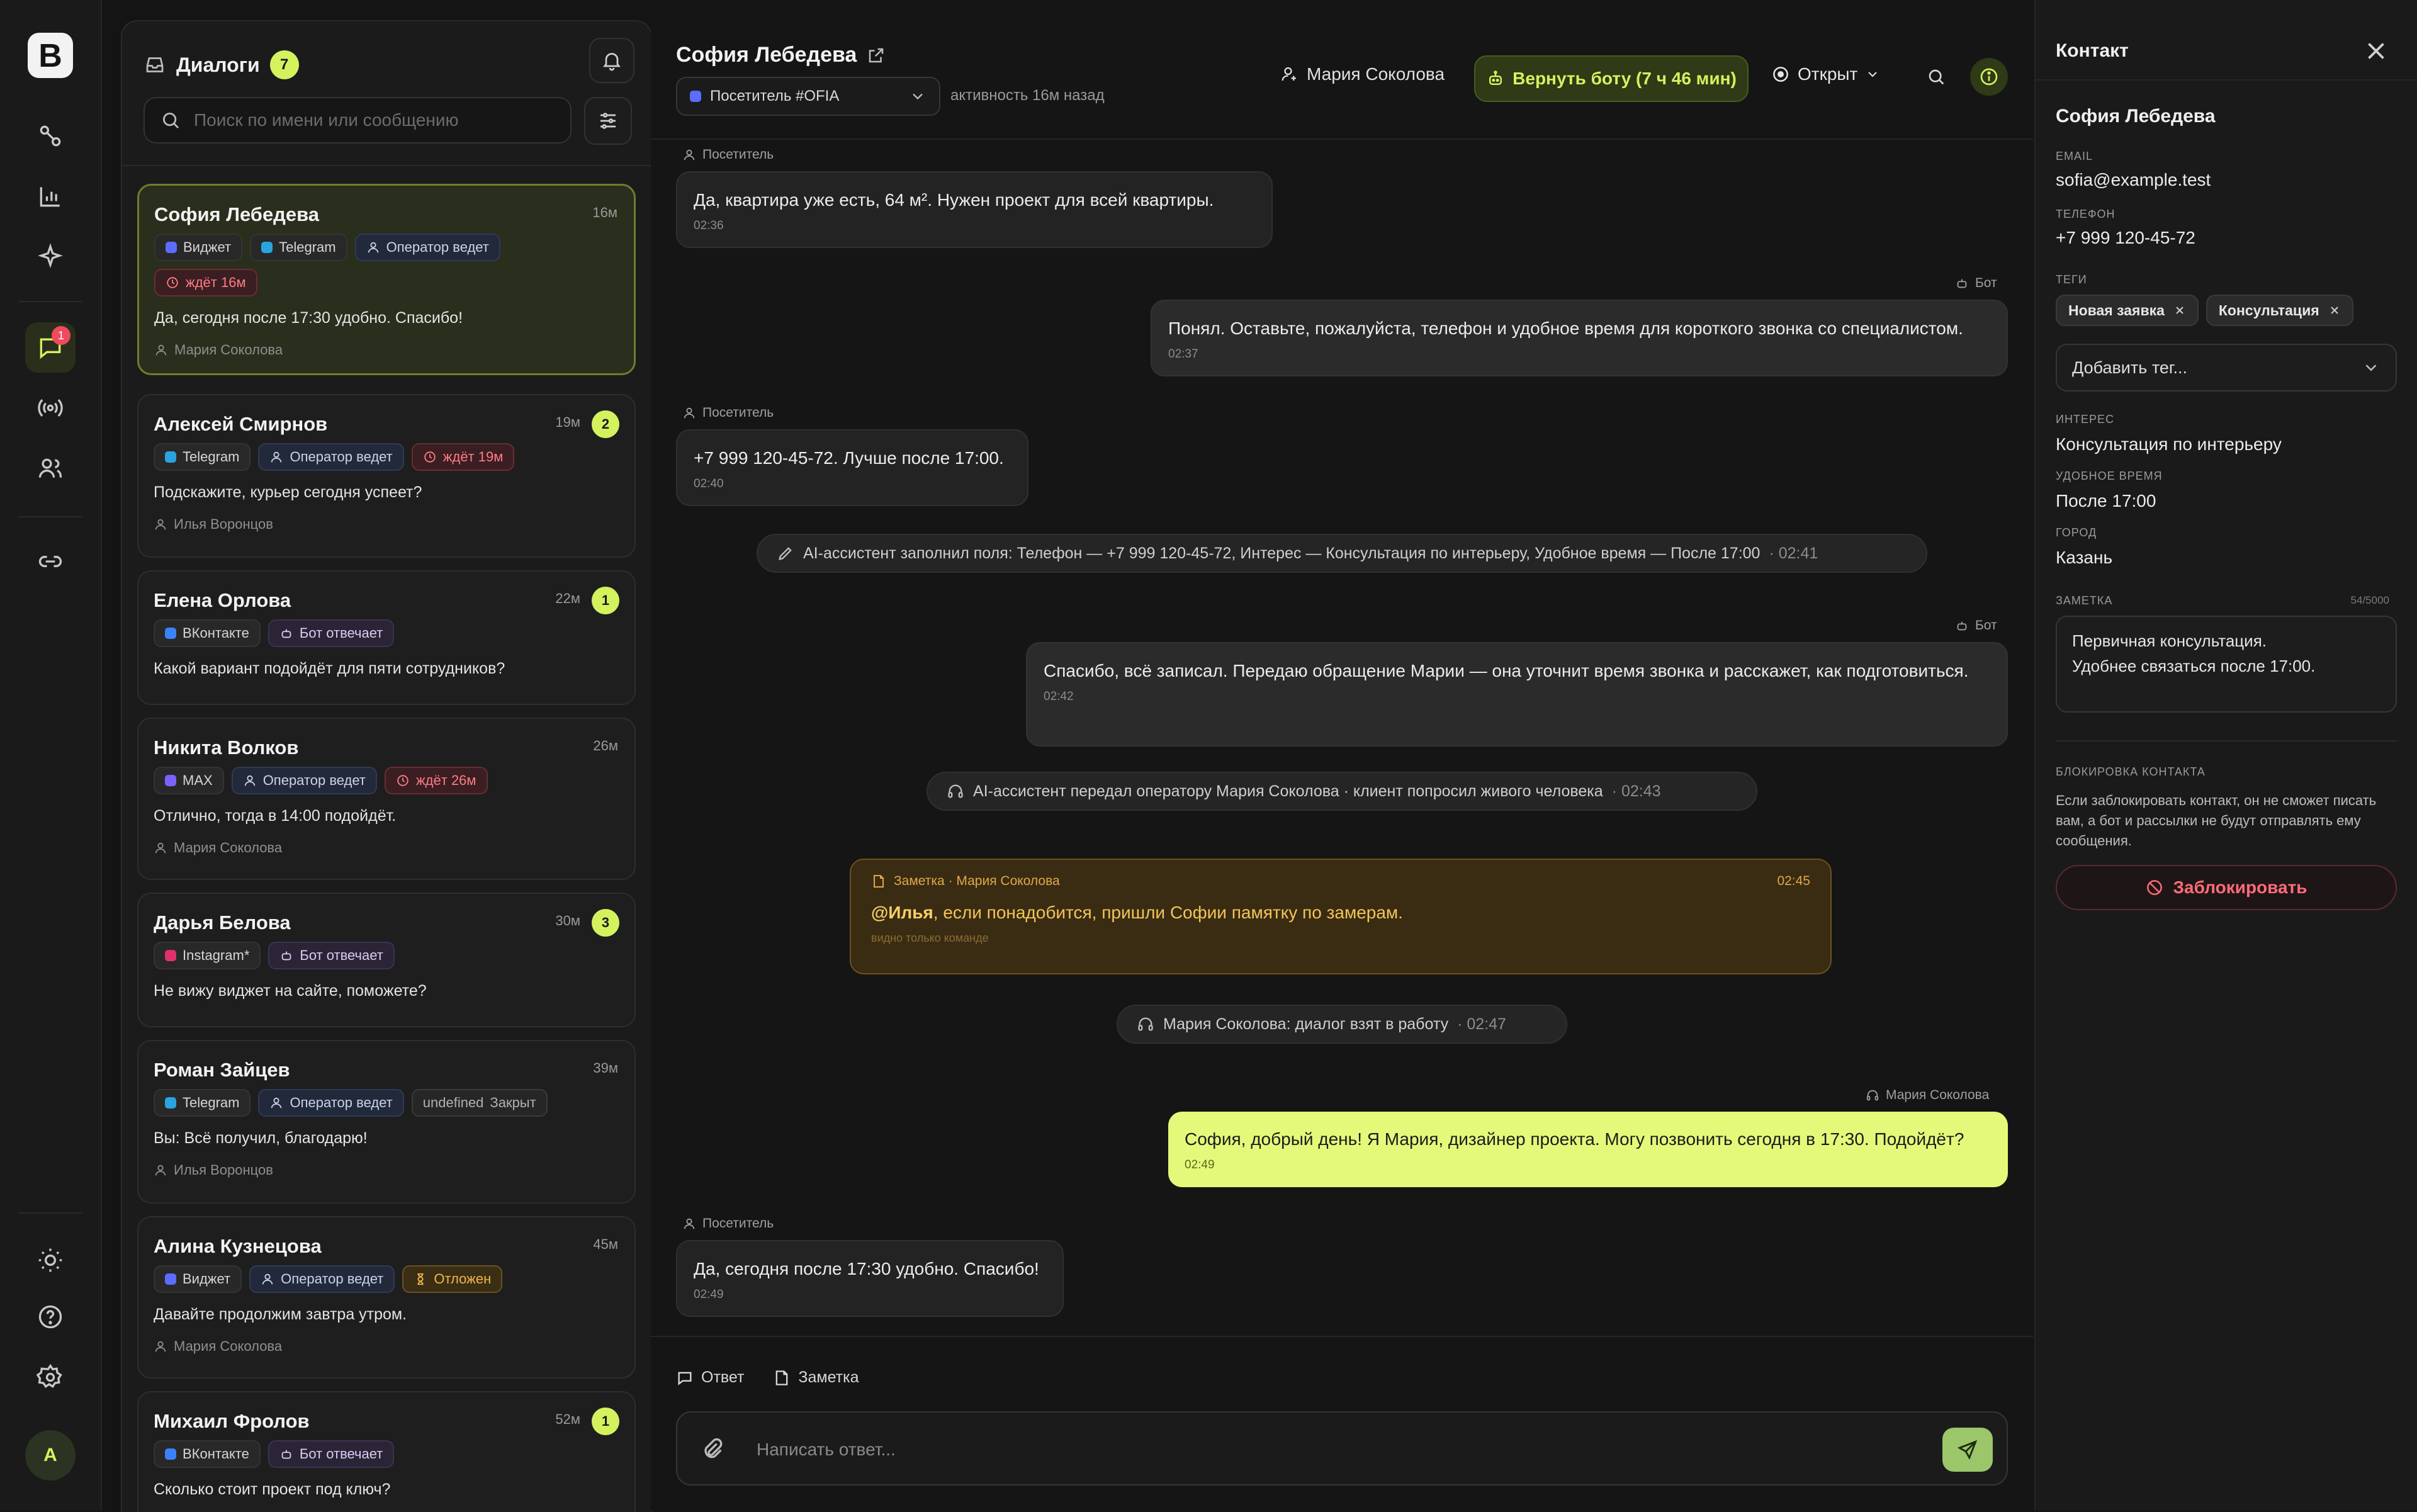  I want to click on send-button, so click(1967, 1450).